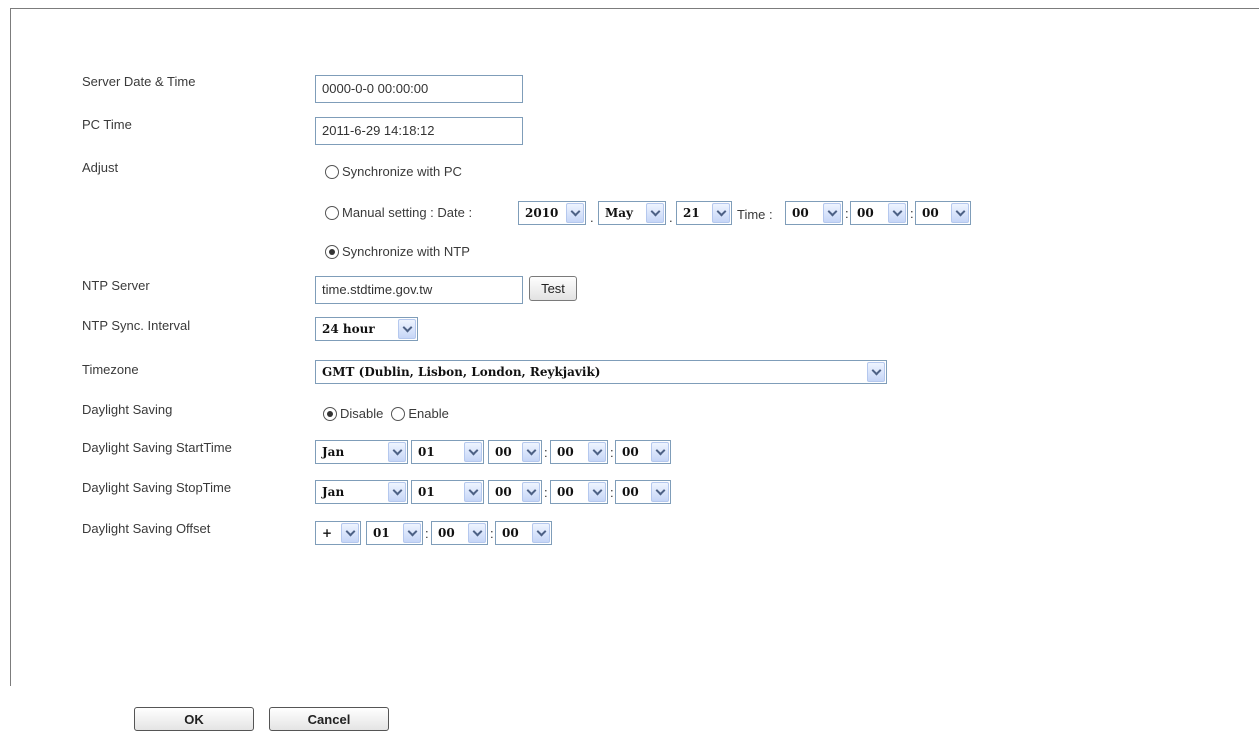  Describe the element at coordinates (332, 212) in the screenshot. I see `manual-setting-radio` at that location.